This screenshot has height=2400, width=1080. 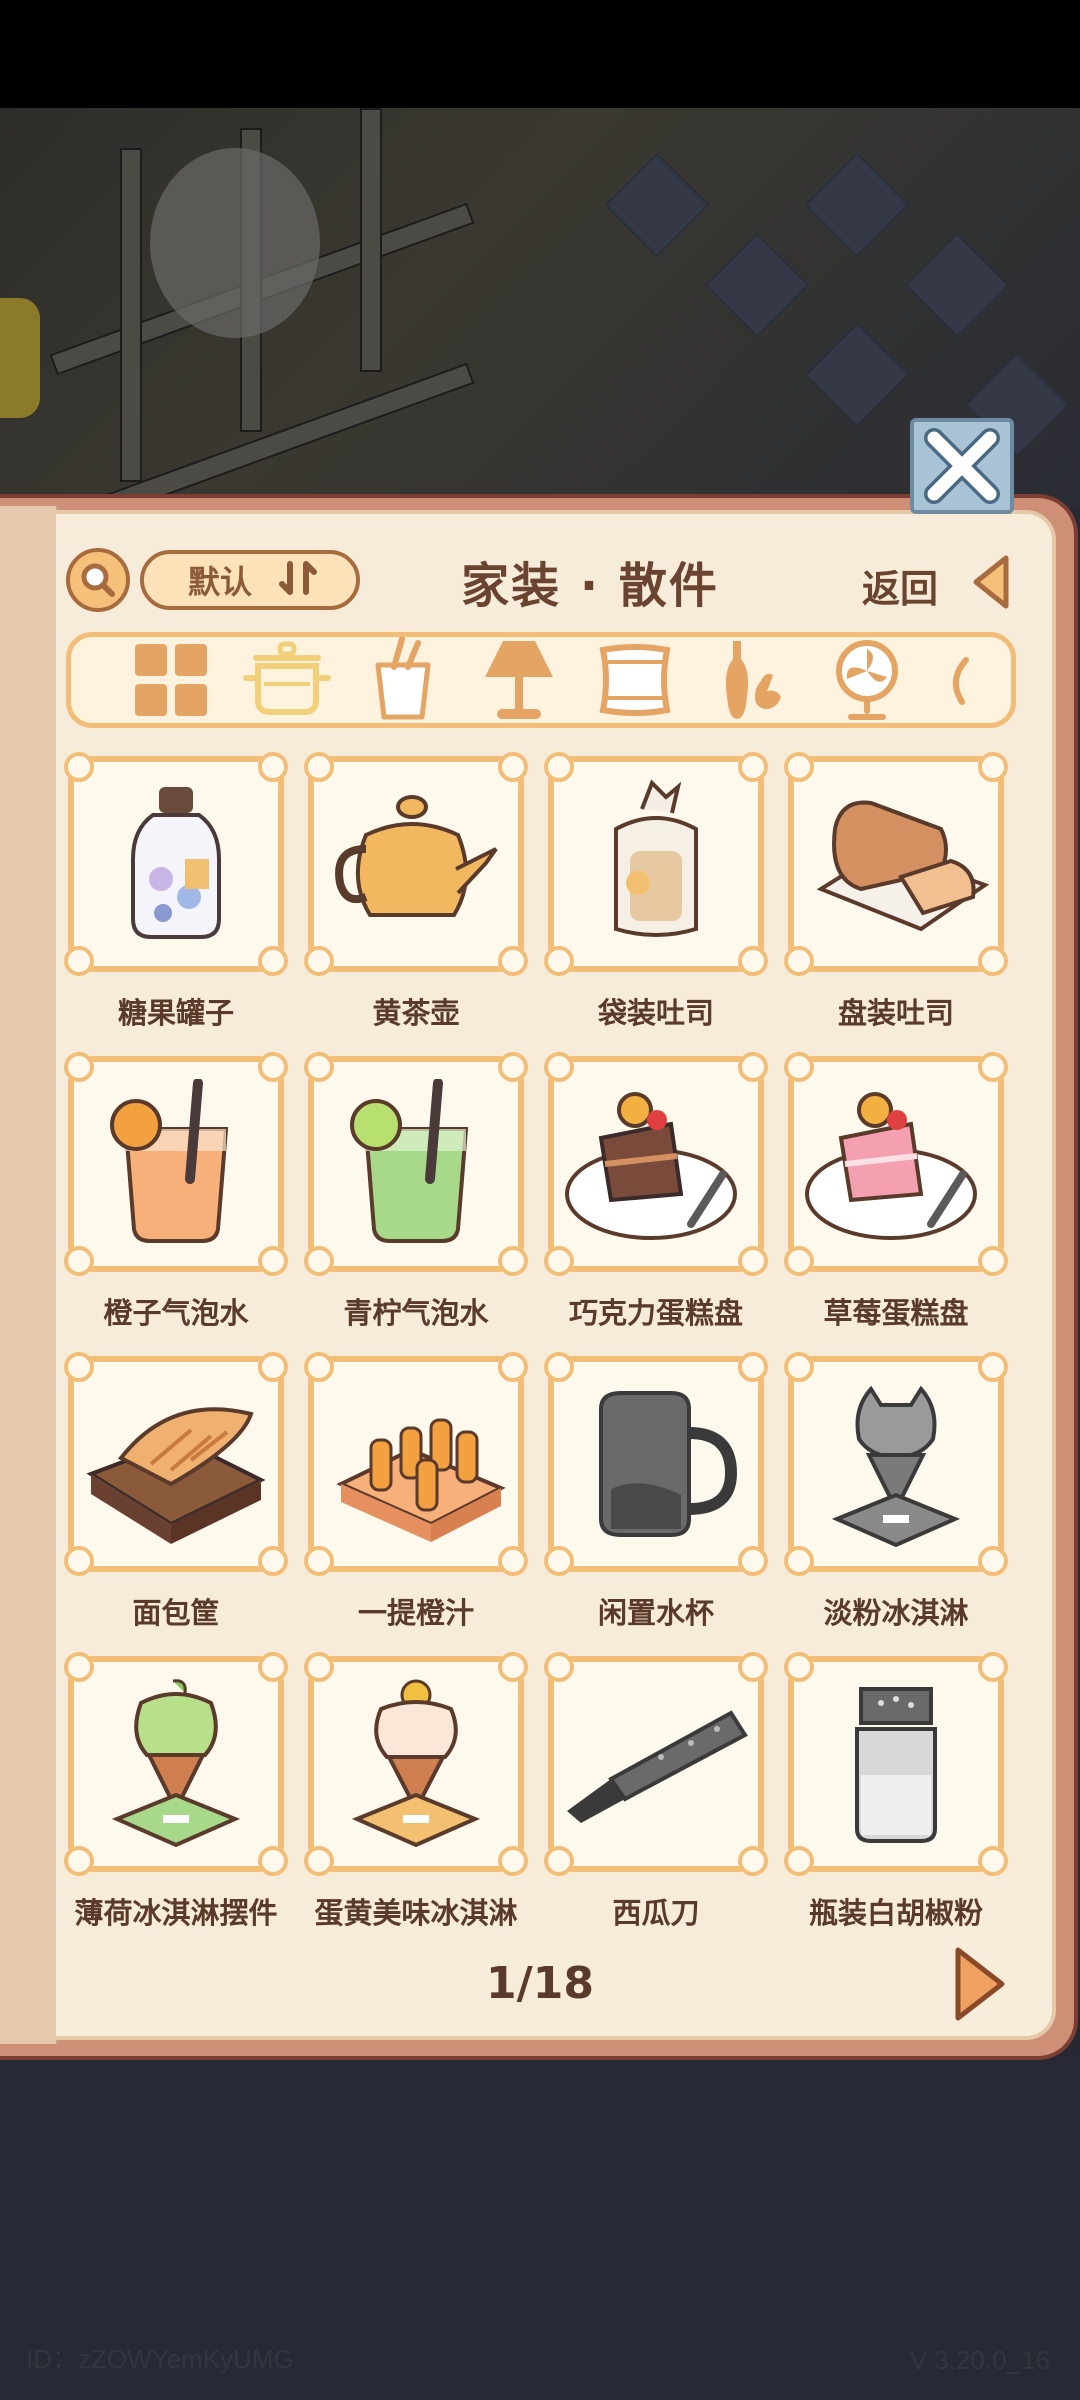 What do you see at coordinates (160, 2359) in the screenshot?
I see `player-id: ID：zZOWYemKyUMG` at bounding box center [160, 2359].